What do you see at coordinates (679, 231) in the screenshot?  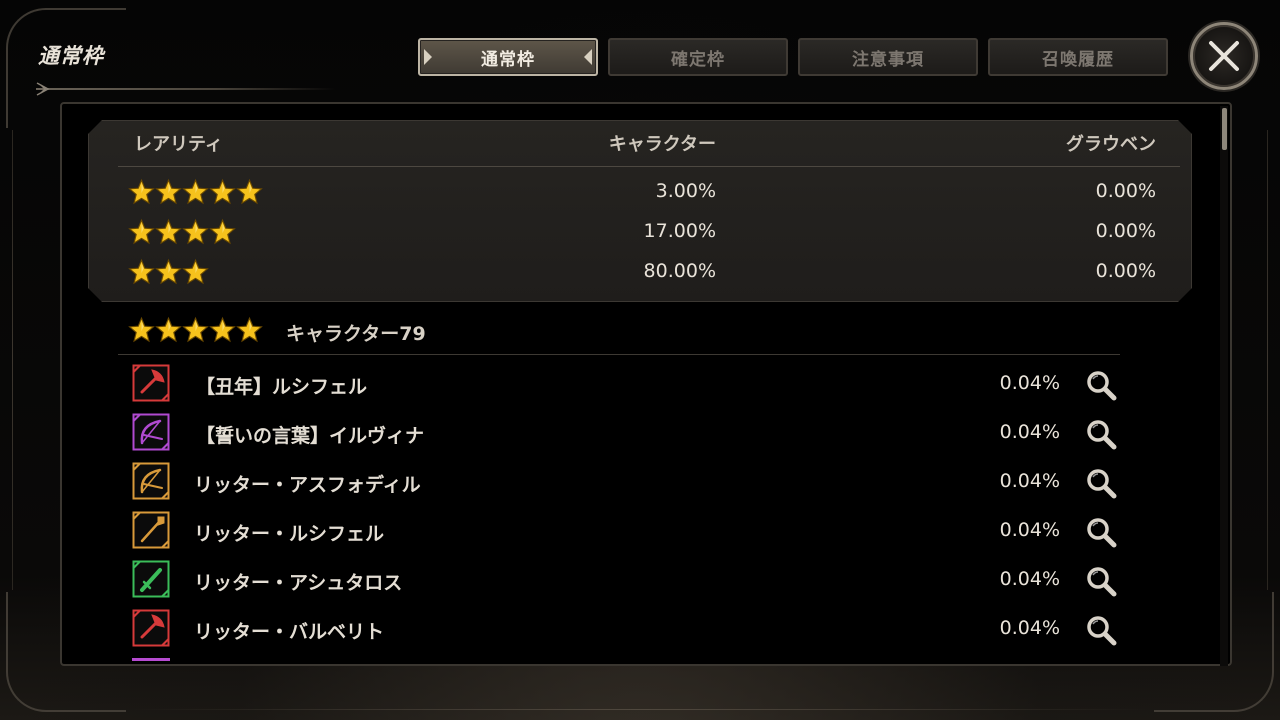 I see `character-rate: 17.00%` at bounding box center [679, 231].